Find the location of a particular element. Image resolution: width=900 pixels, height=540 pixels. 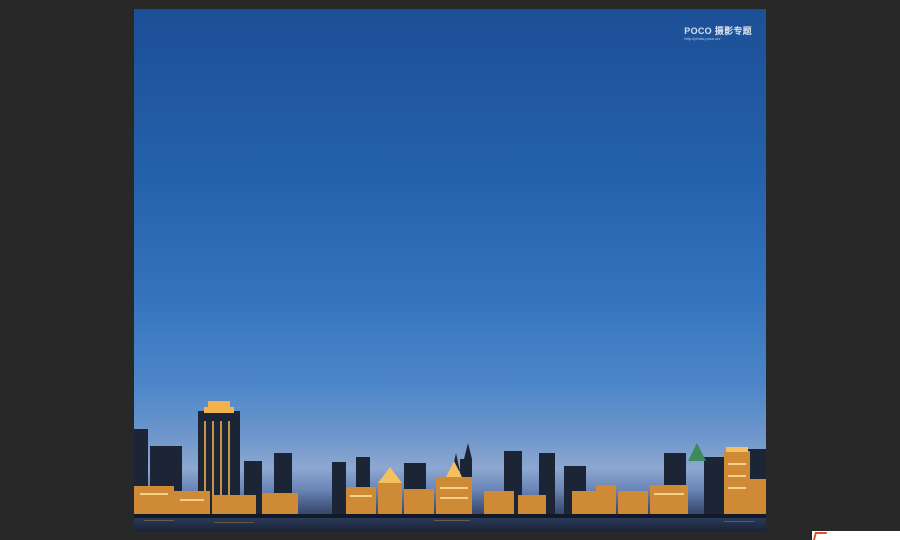

site-logo-icon is located at coordinates (820, 536).